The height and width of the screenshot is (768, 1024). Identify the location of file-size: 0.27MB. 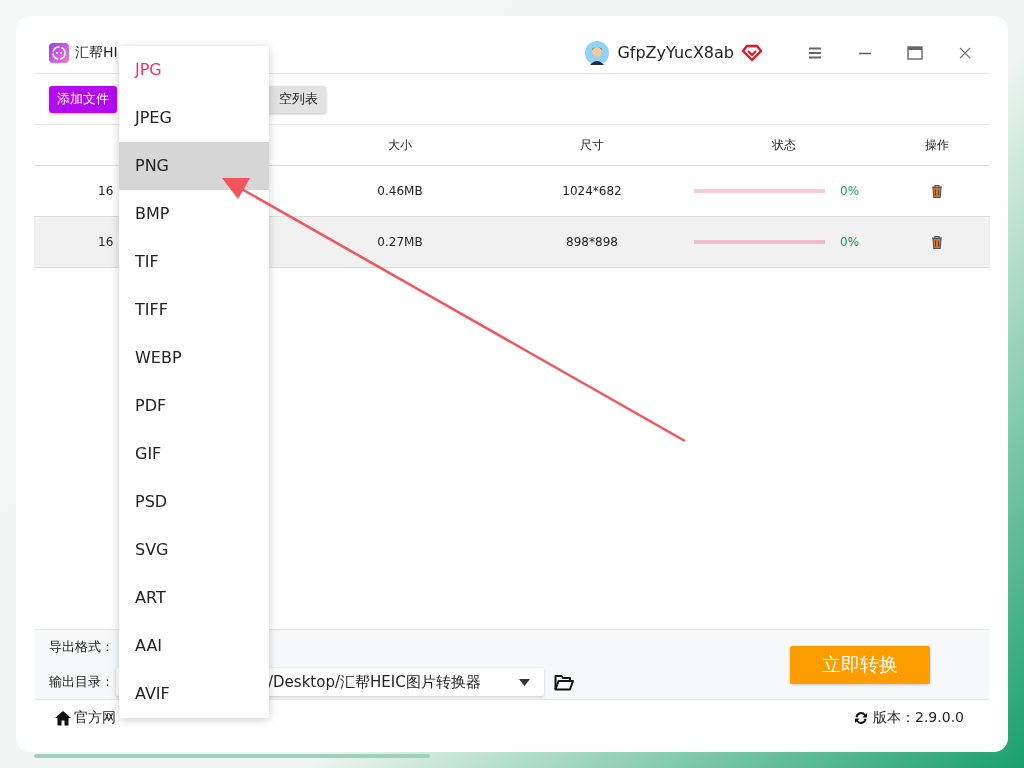
(400, 242).